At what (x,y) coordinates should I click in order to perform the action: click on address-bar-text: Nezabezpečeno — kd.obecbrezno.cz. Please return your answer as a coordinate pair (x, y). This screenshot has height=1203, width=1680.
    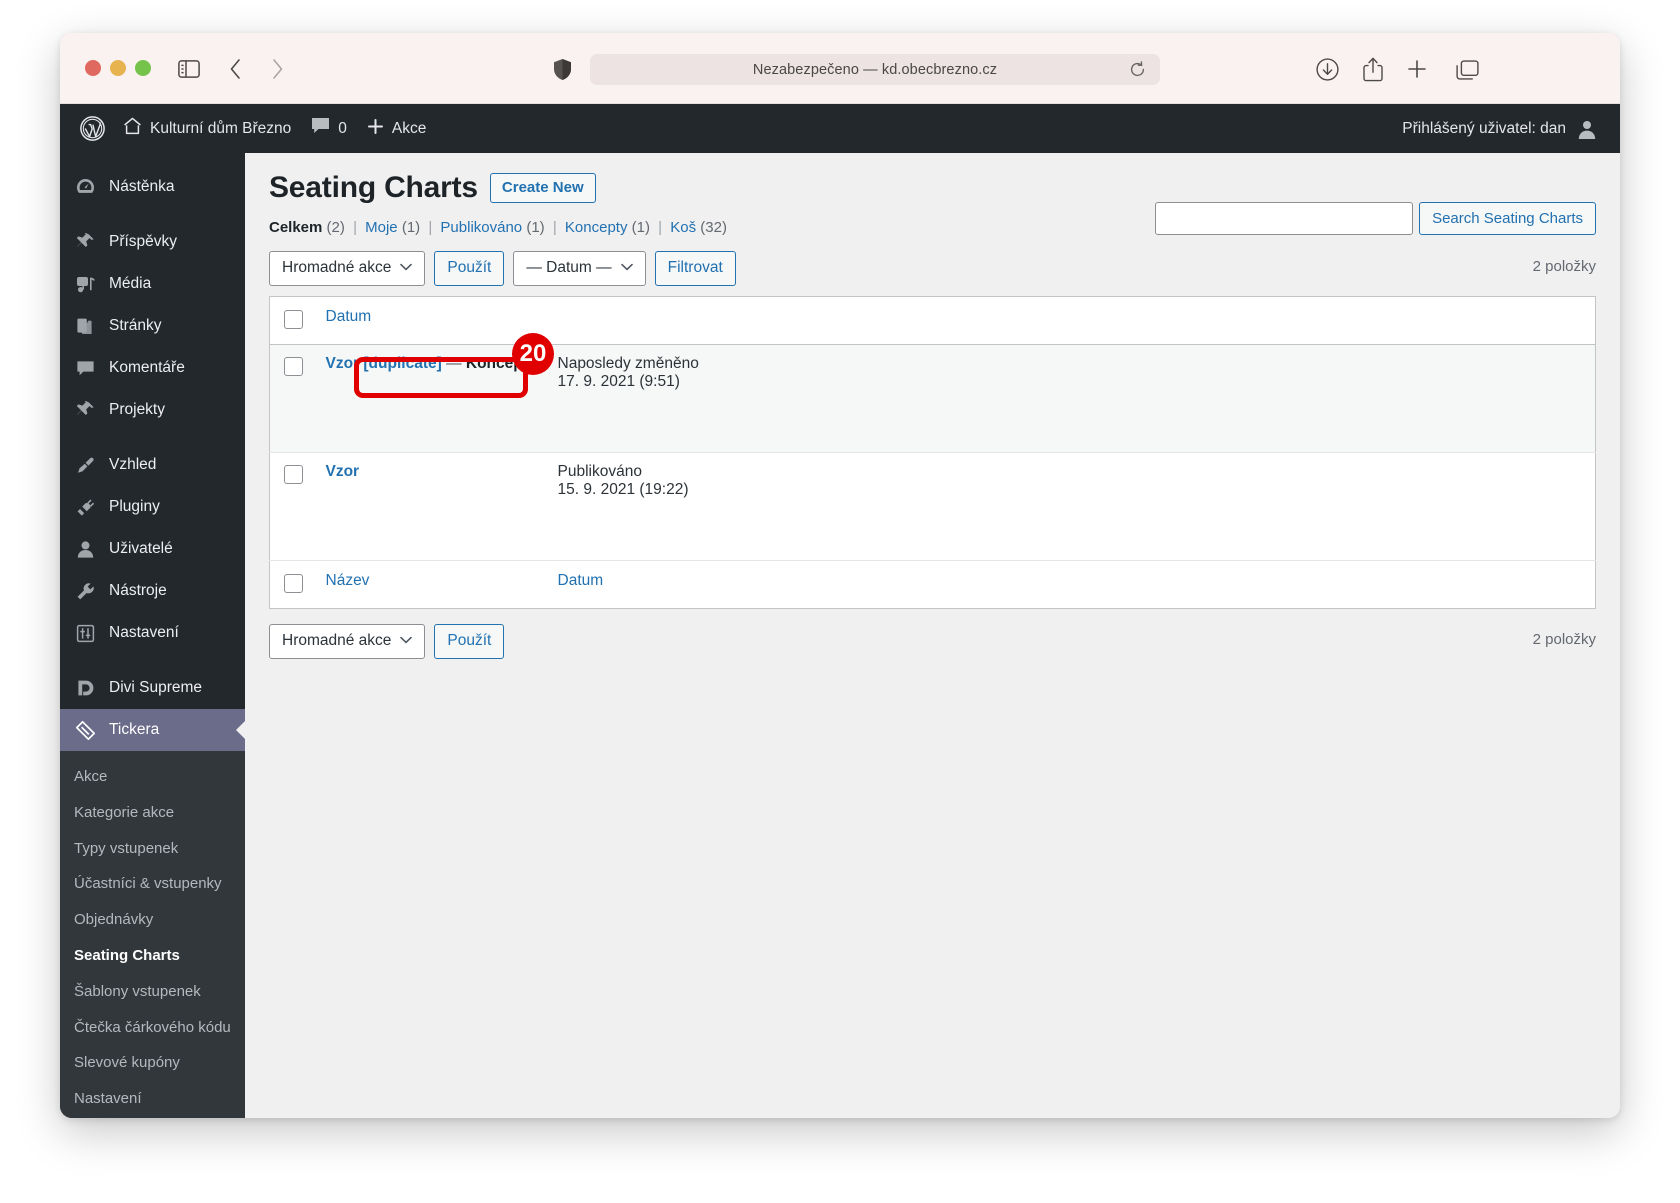
    Looking at the image, I should click on (875, 69).